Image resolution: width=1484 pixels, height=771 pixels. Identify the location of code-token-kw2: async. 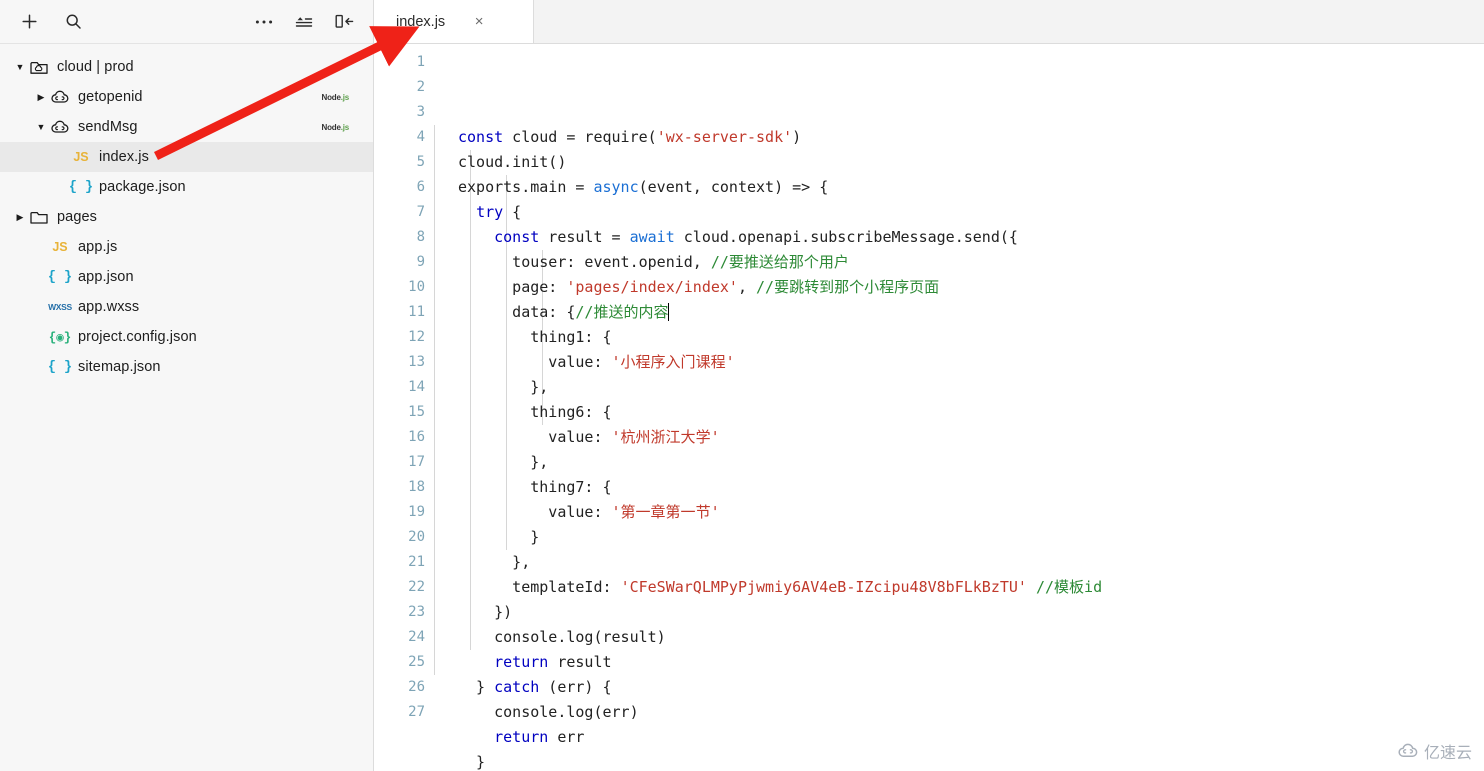
(616, 187).